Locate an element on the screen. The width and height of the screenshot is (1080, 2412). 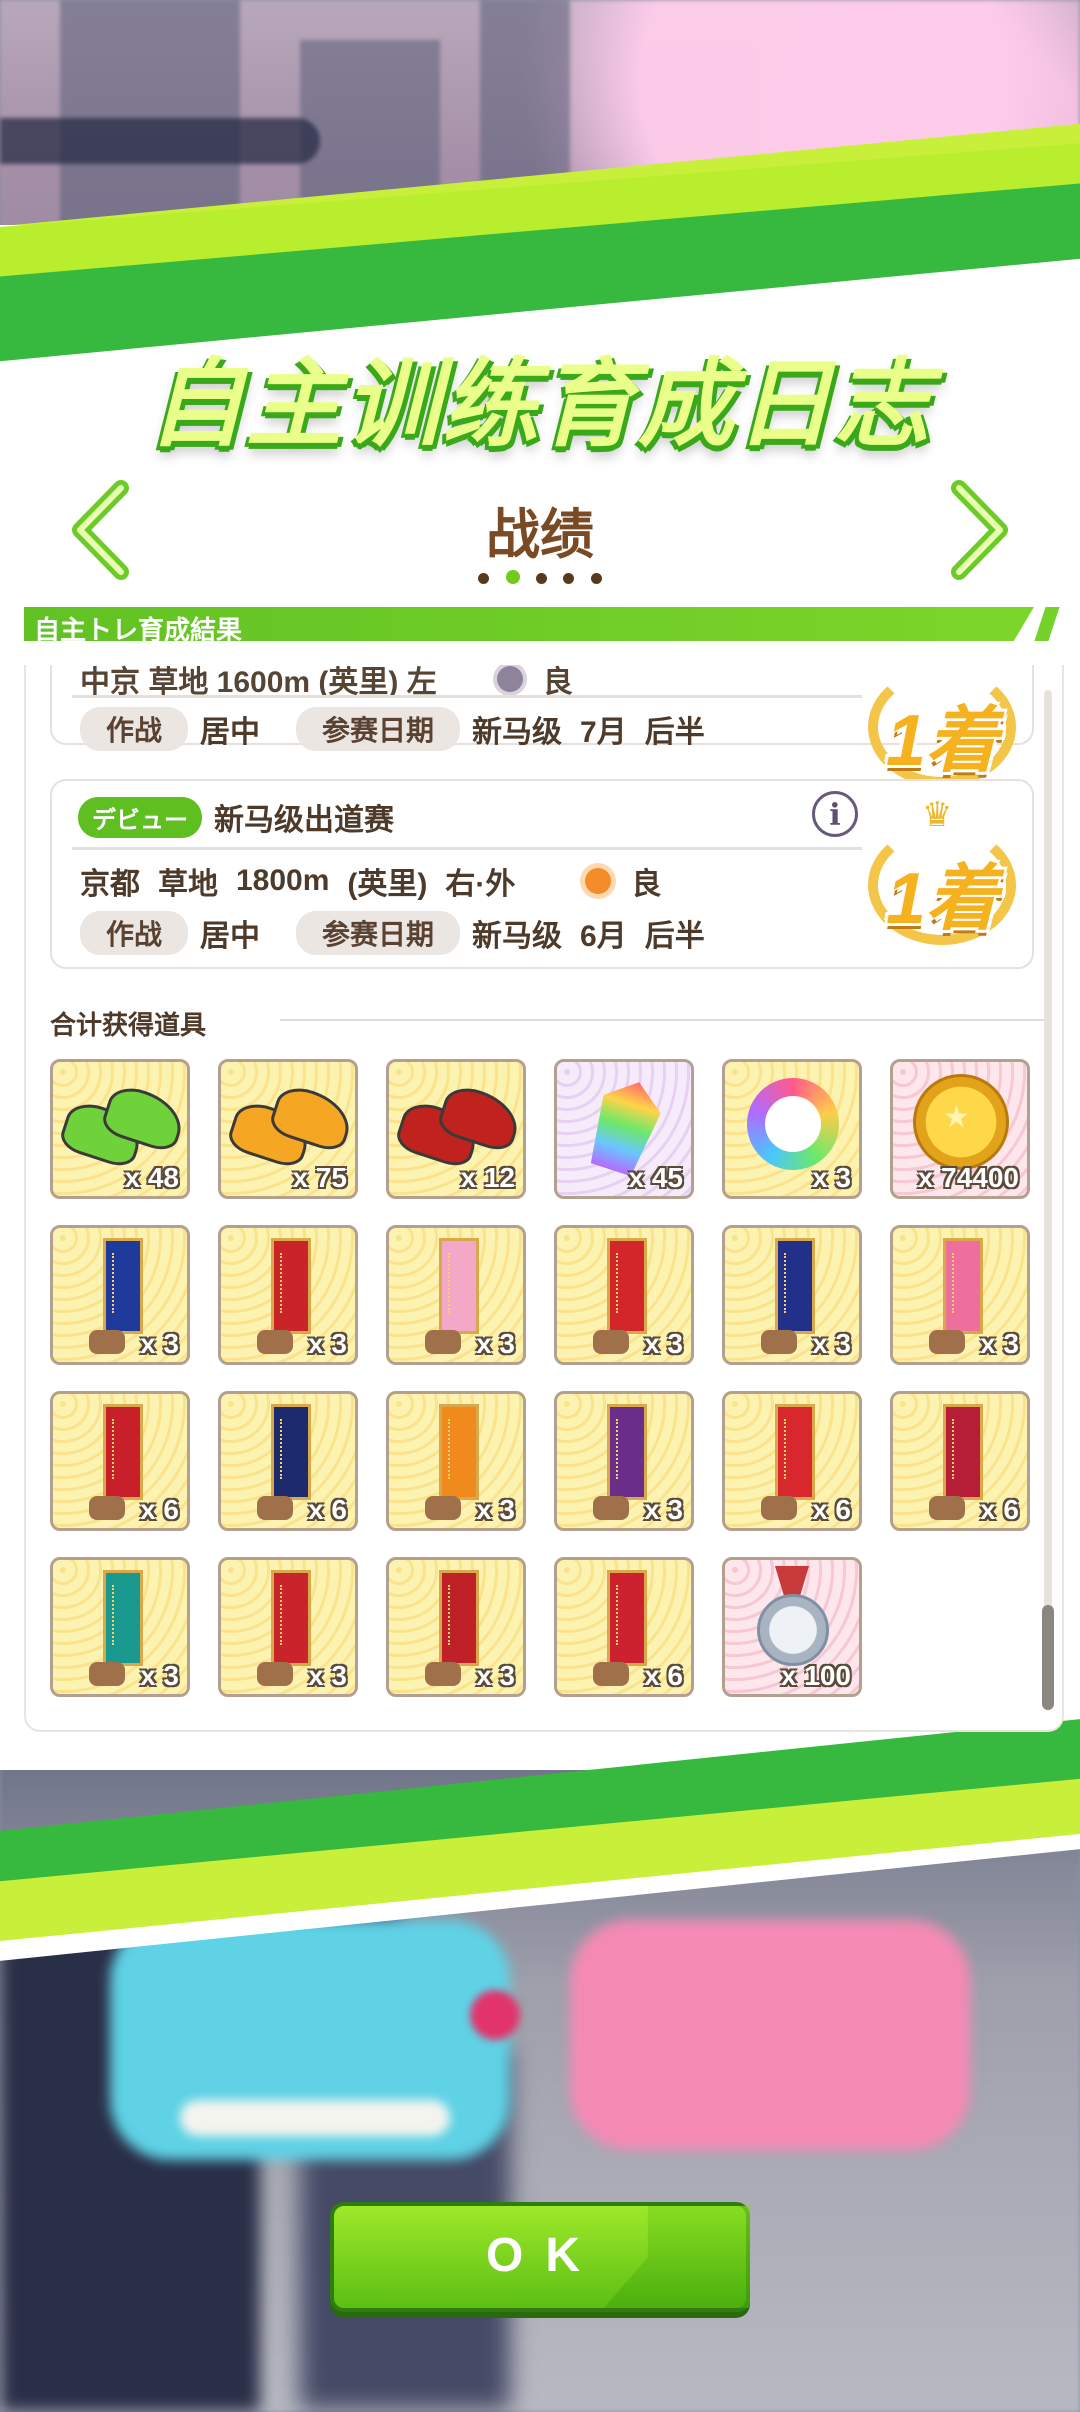
track-venue: 京都 is located at coordinates (110, 884).